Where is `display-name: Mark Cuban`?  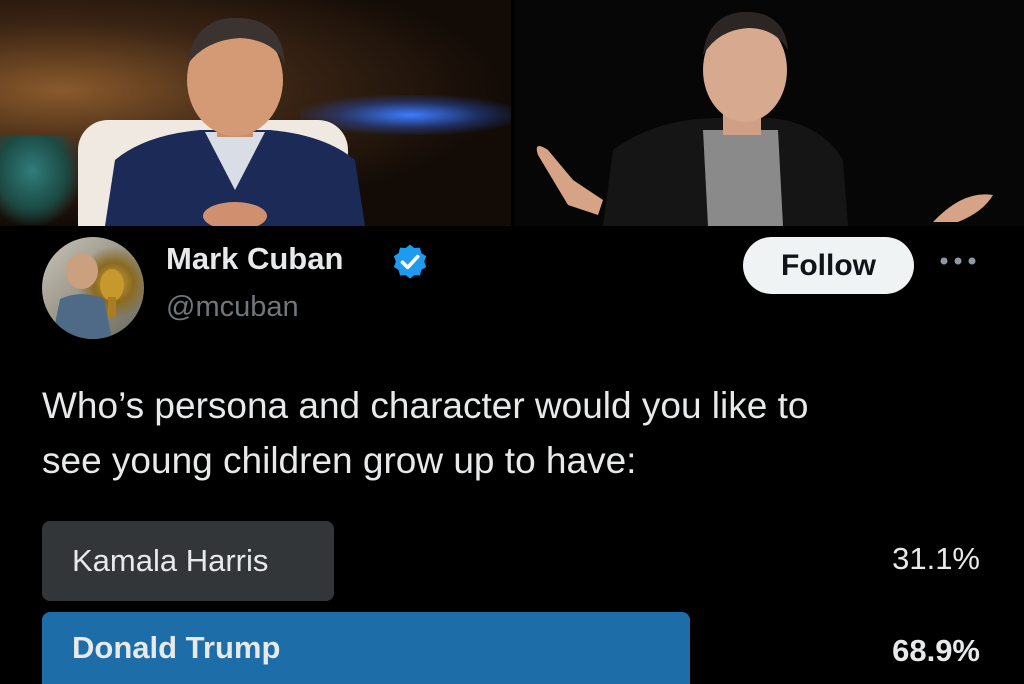
display-name: Mark Cuban is located at coordinates (254, 259).